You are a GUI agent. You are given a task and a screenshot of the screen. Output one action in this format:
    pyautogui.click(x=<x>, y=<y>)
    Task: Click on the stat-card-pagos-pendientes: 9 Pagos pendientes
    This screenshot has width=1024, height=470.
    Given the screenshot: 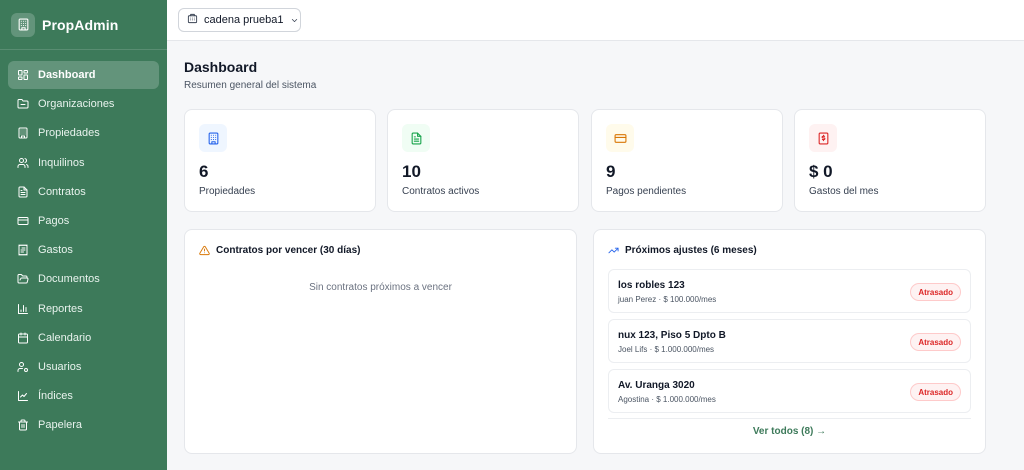 What is the action you would take?
    pyautogui.click(x=687, y=160)
    